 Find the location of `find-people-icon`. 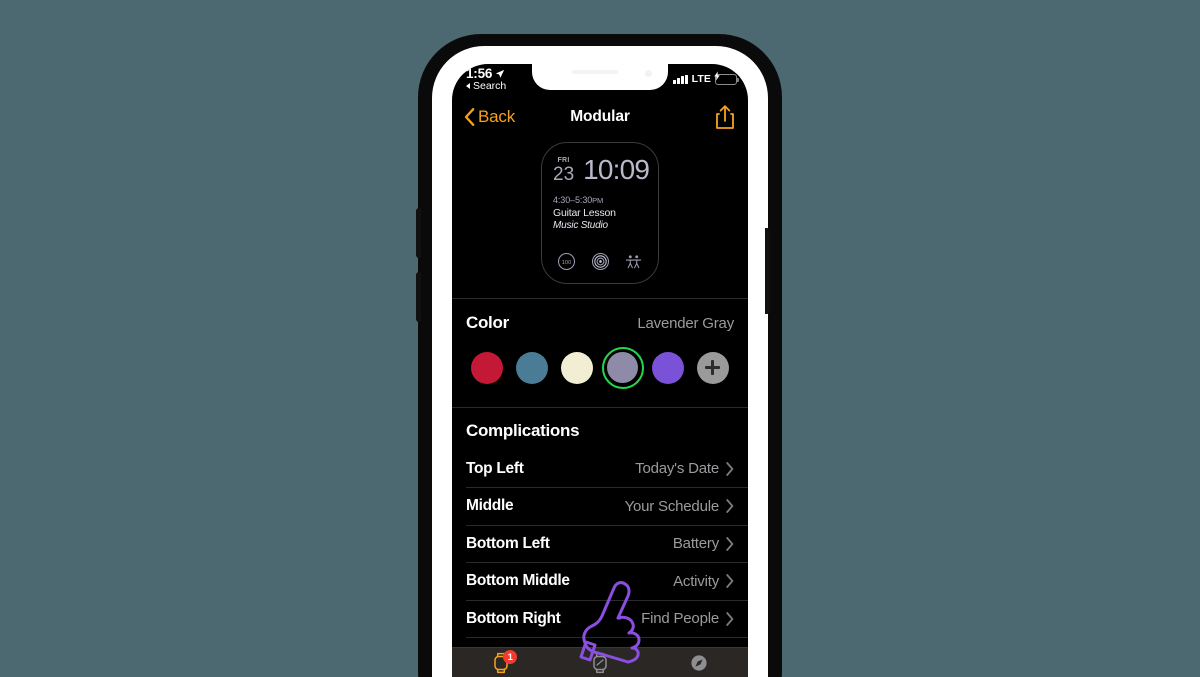

find-people-icon is located at coordinates (633, 262).